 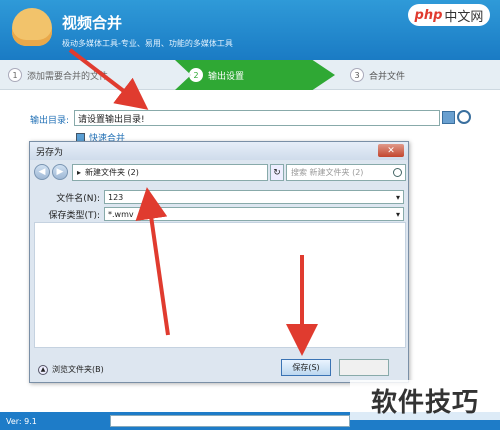 I want to click on php-brand-logo: php 中文网, so click(x=449, y=15).